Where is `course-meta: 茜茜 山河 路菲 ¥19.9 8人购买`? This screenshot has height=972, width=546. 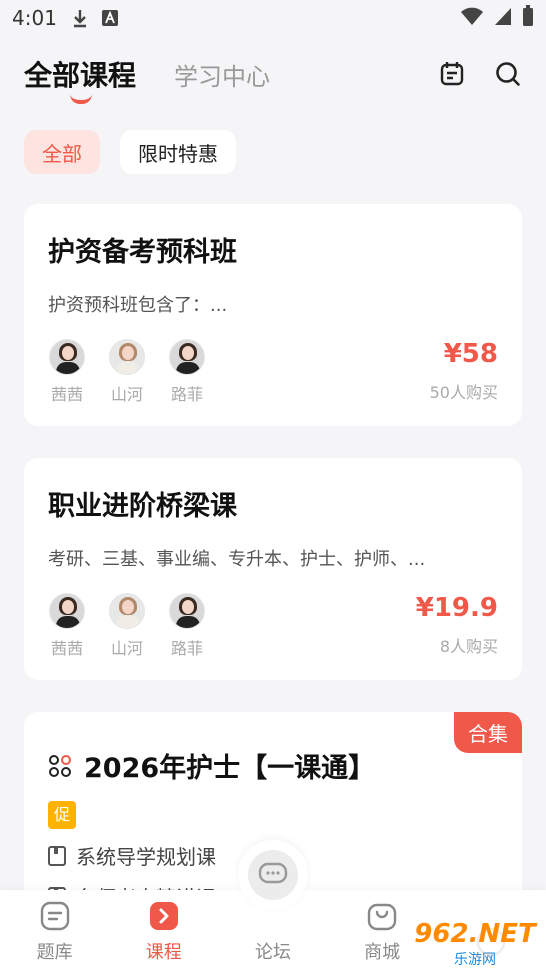 course-meta: 茜茜 山河 路菲 ¥19.9 8人购买 is located at coordinates (273, 626).